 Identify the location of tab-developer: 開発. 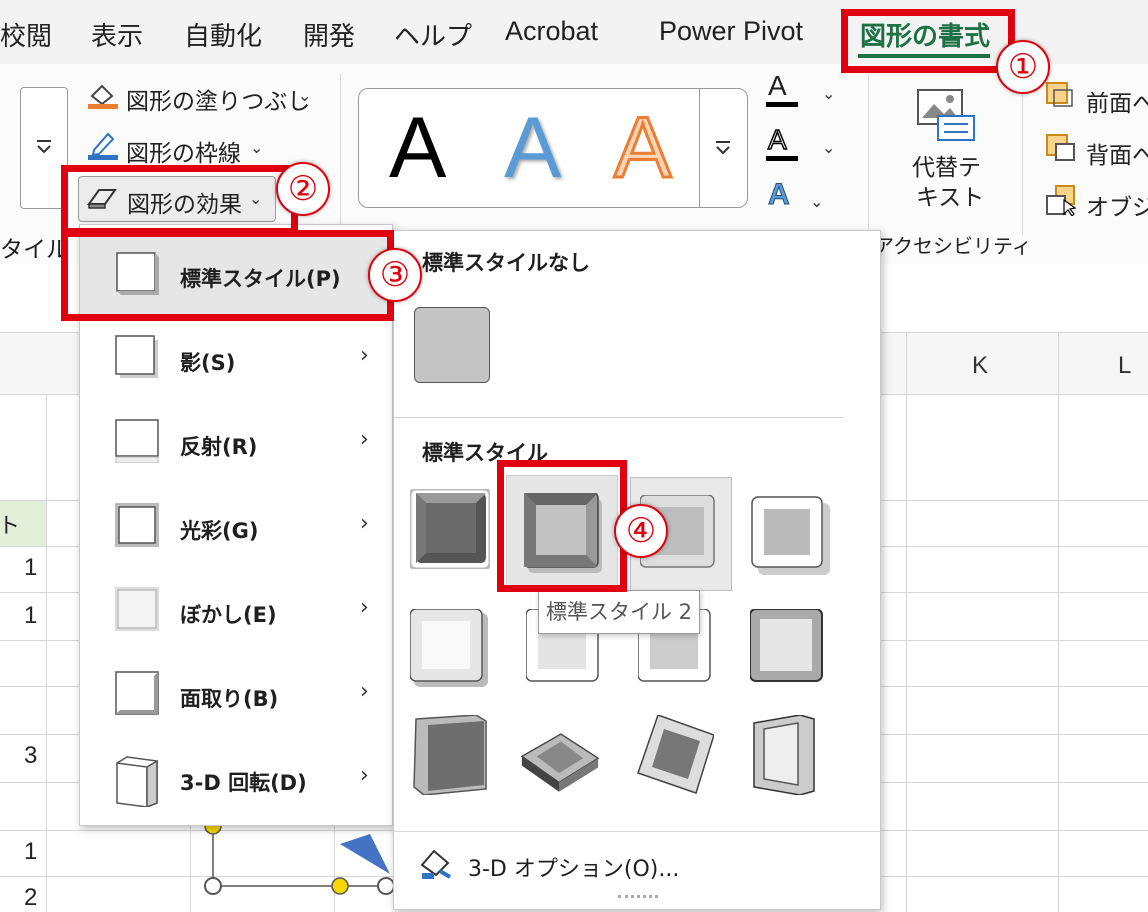
(329, 34).